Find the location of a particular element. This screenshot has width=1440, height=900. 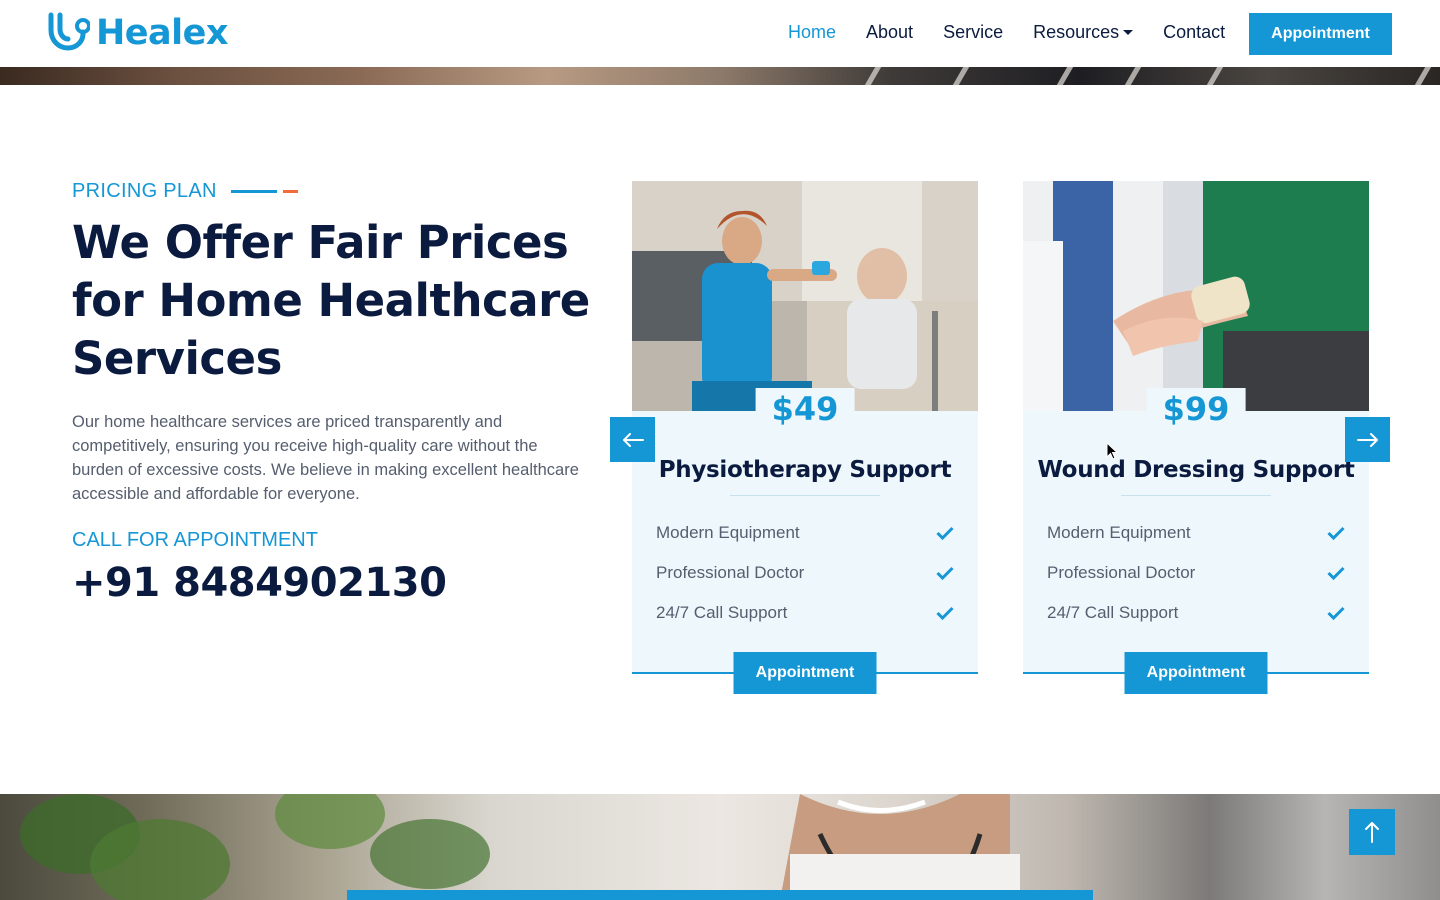

carousel-prev-button is located at coordinates (632, 439).